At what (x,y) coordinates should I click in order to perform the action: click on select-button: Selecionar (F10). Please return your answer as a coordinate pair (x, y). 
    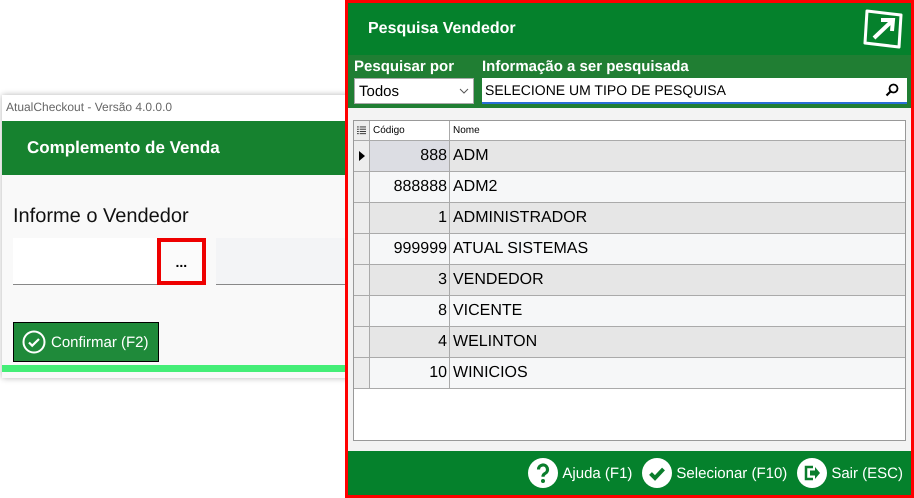
    Looking at the image, I should click on (715, 473).